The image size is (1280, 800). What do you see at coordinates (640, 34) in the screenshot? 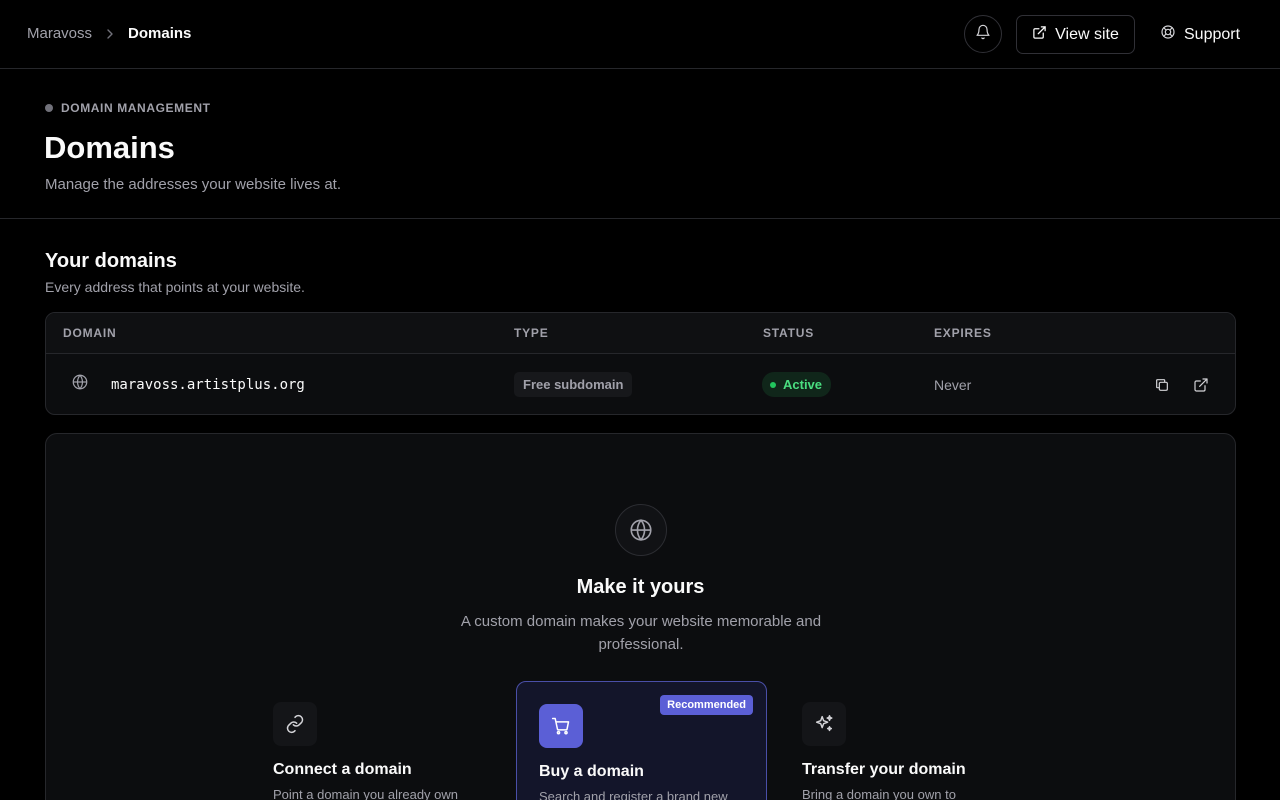
I see `top-bar: Maravoss Domains View site Support` at bounding box center [640, 34].